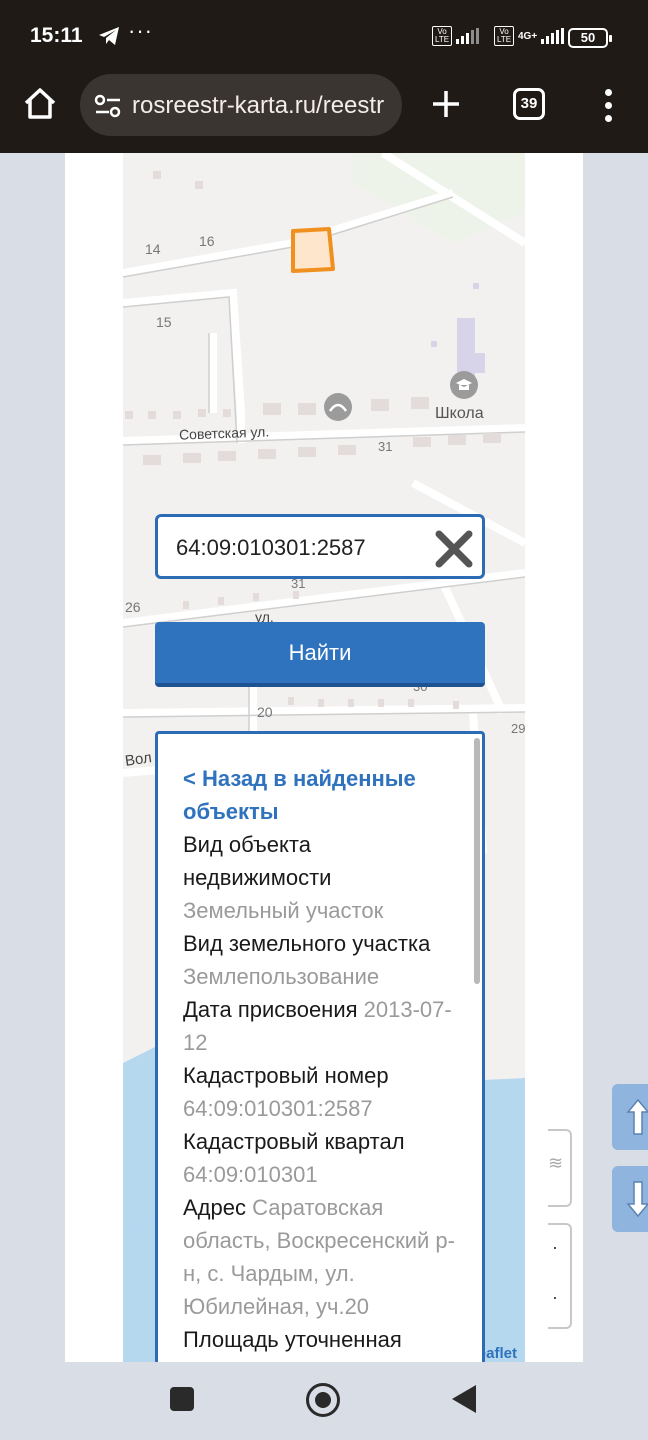 This screenshot has height=1440, width=648. I want to click on map-label-20: 20, so click(265, 712).